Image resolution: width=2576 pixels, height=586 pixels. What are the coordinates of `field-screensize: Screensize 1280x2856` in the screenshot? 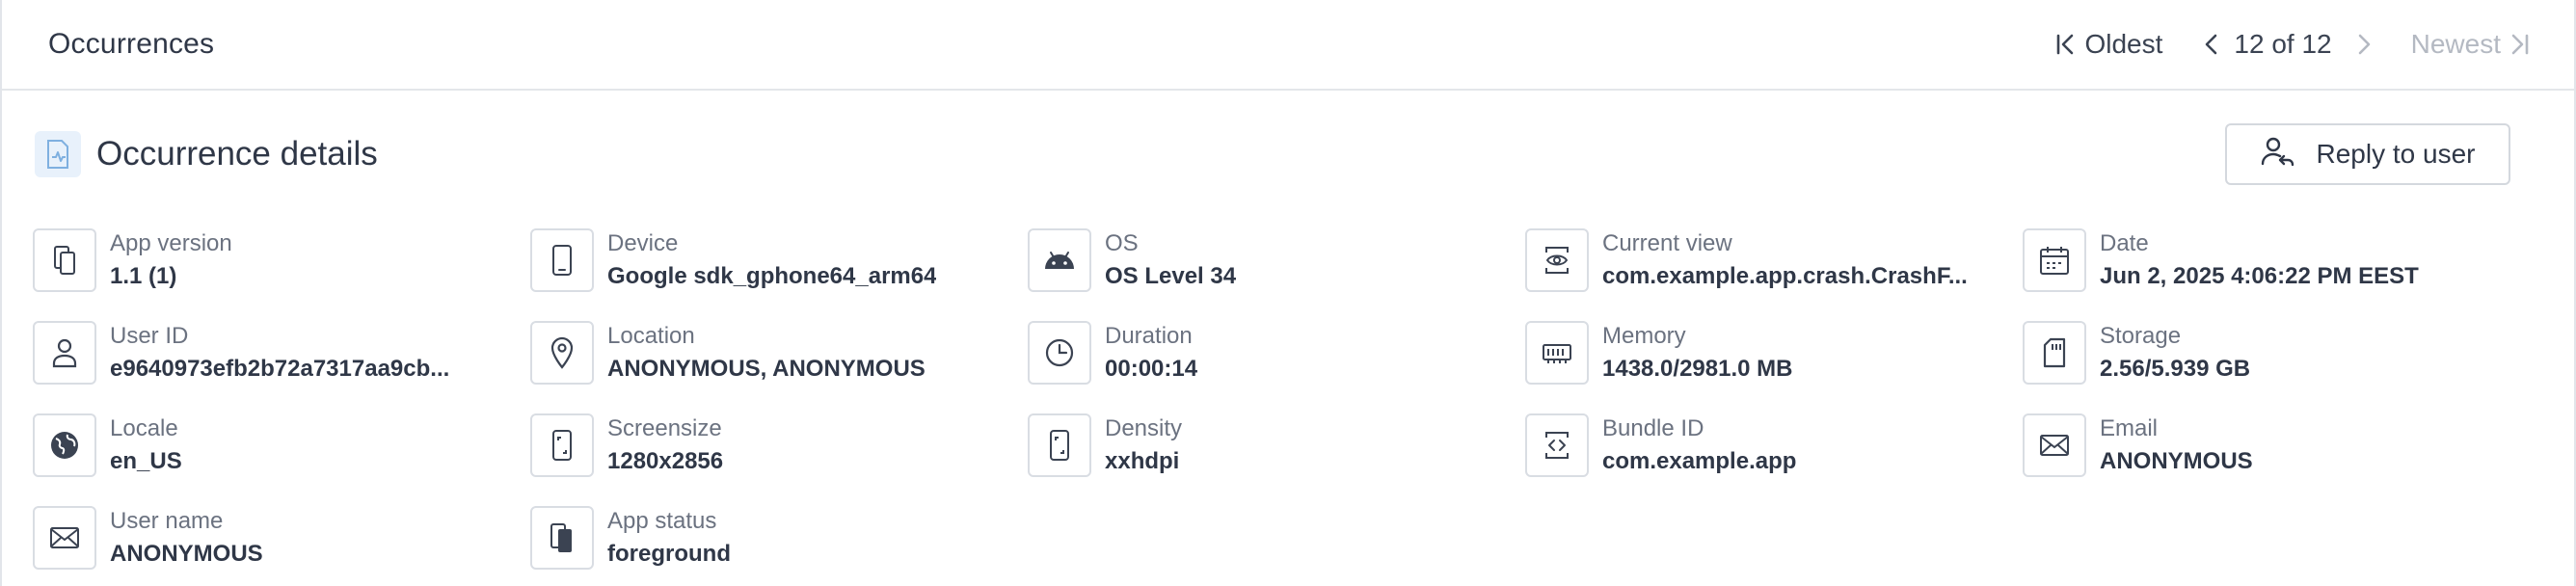 It's located at (779, 445).